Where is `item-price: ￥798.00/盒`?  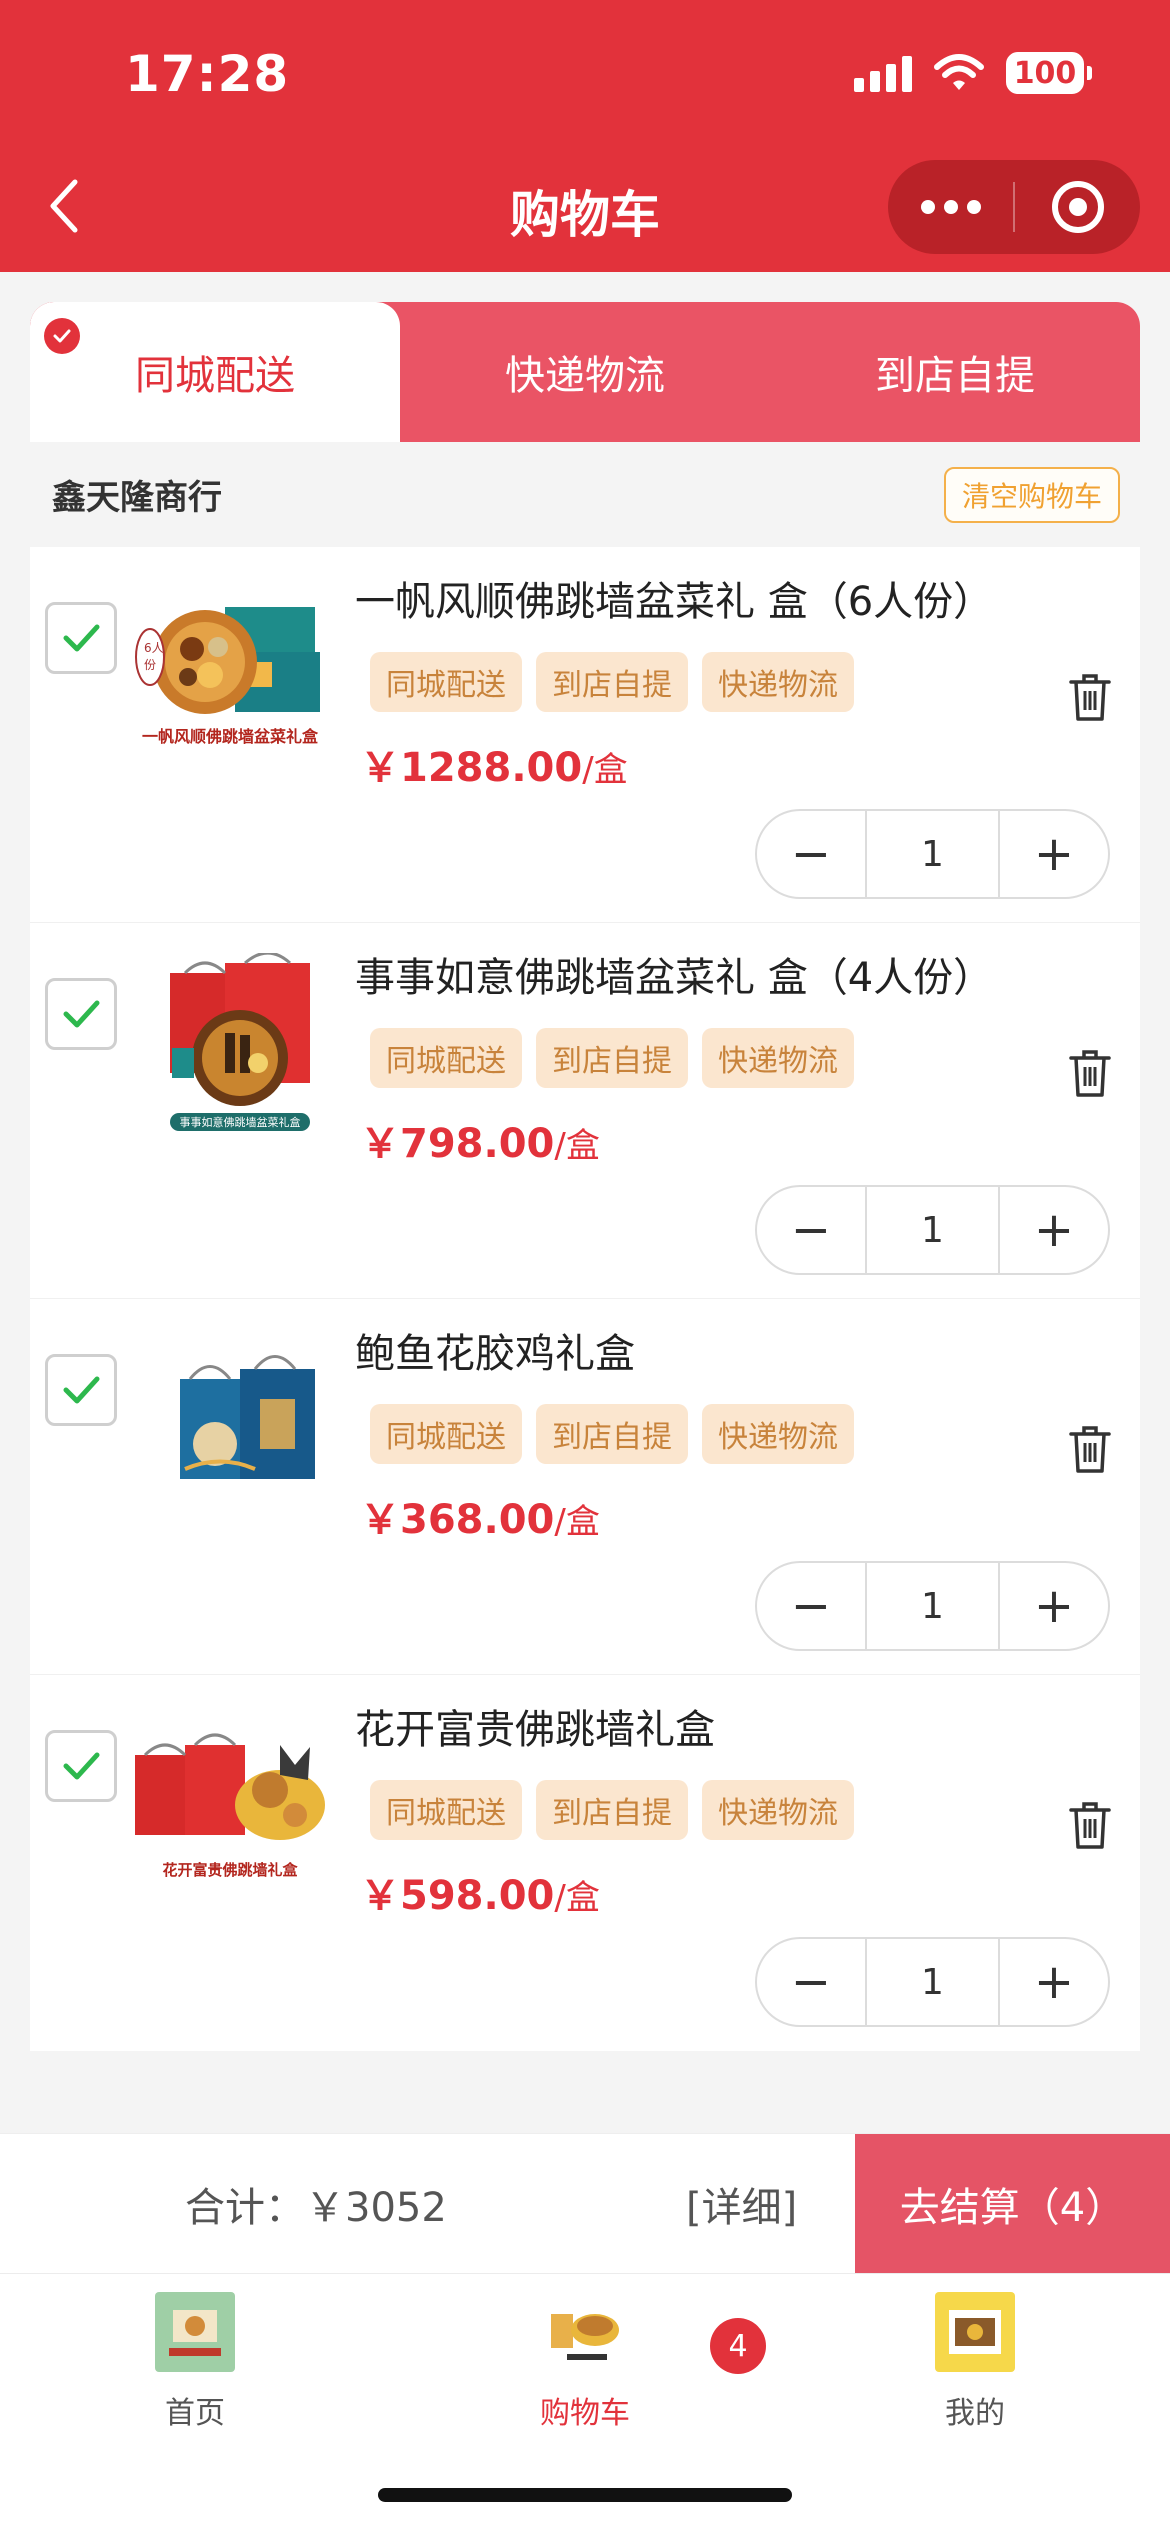
item-price: ￥798.00/盒 is located at coordinates (480, 1144).